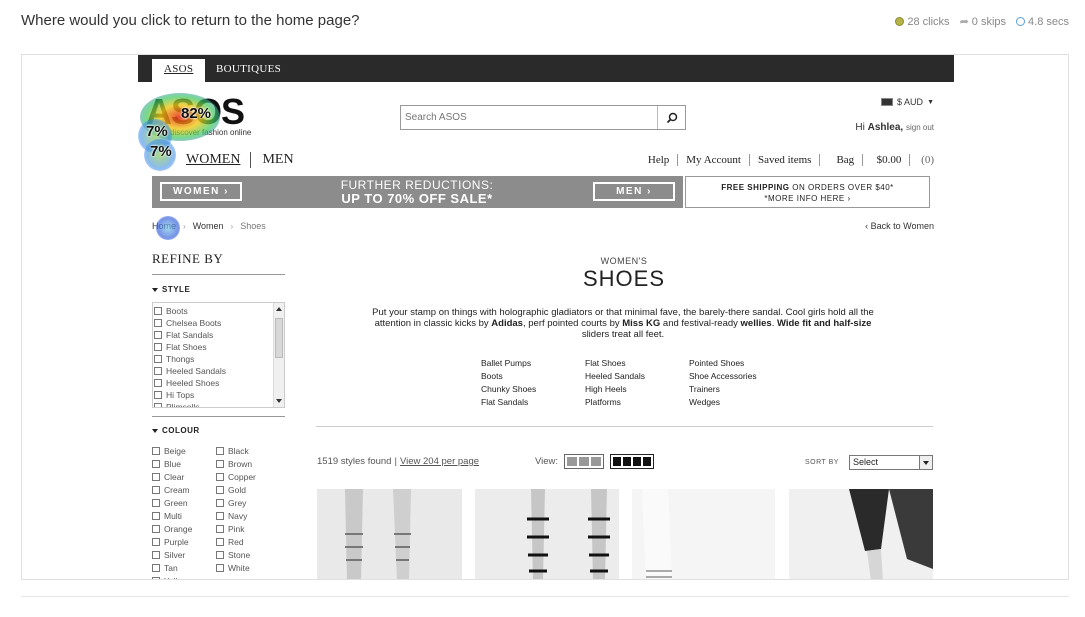 This screenshot has height=617, width=1085. What do you see at coordinates (899, 226) in the screenshot?
I see `back-to-women-link: ‹ Back to Women` at bounding box center [899, 226].